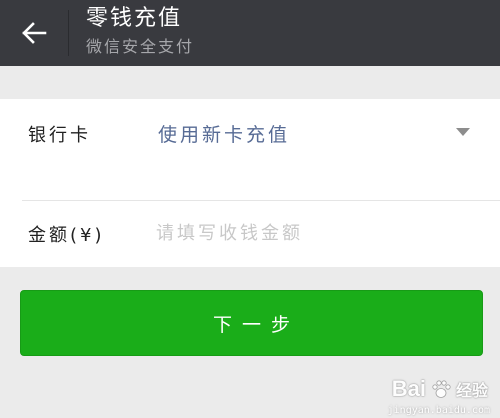 The height and width of the screenshot is (418, 500). Describe the element at coordinates (68, 33) in the screenshot. I see `header-divider` at that location.